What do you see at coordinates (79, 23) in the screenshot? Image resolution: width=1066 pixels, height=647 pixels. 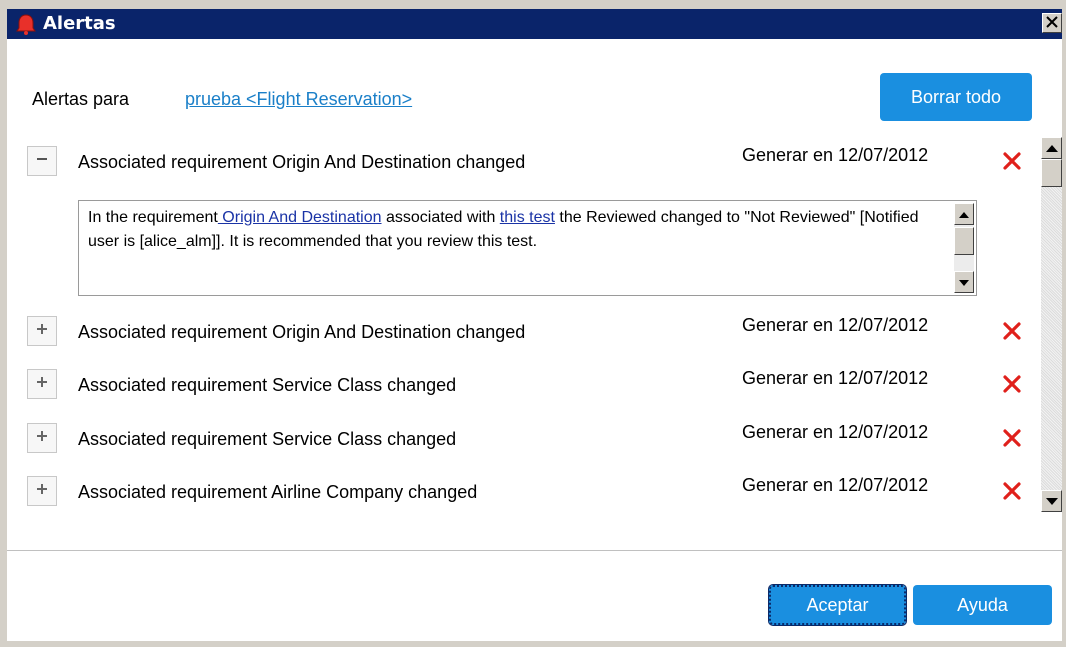 I see `window-title: Alertas` at bounding box center [79, 23].